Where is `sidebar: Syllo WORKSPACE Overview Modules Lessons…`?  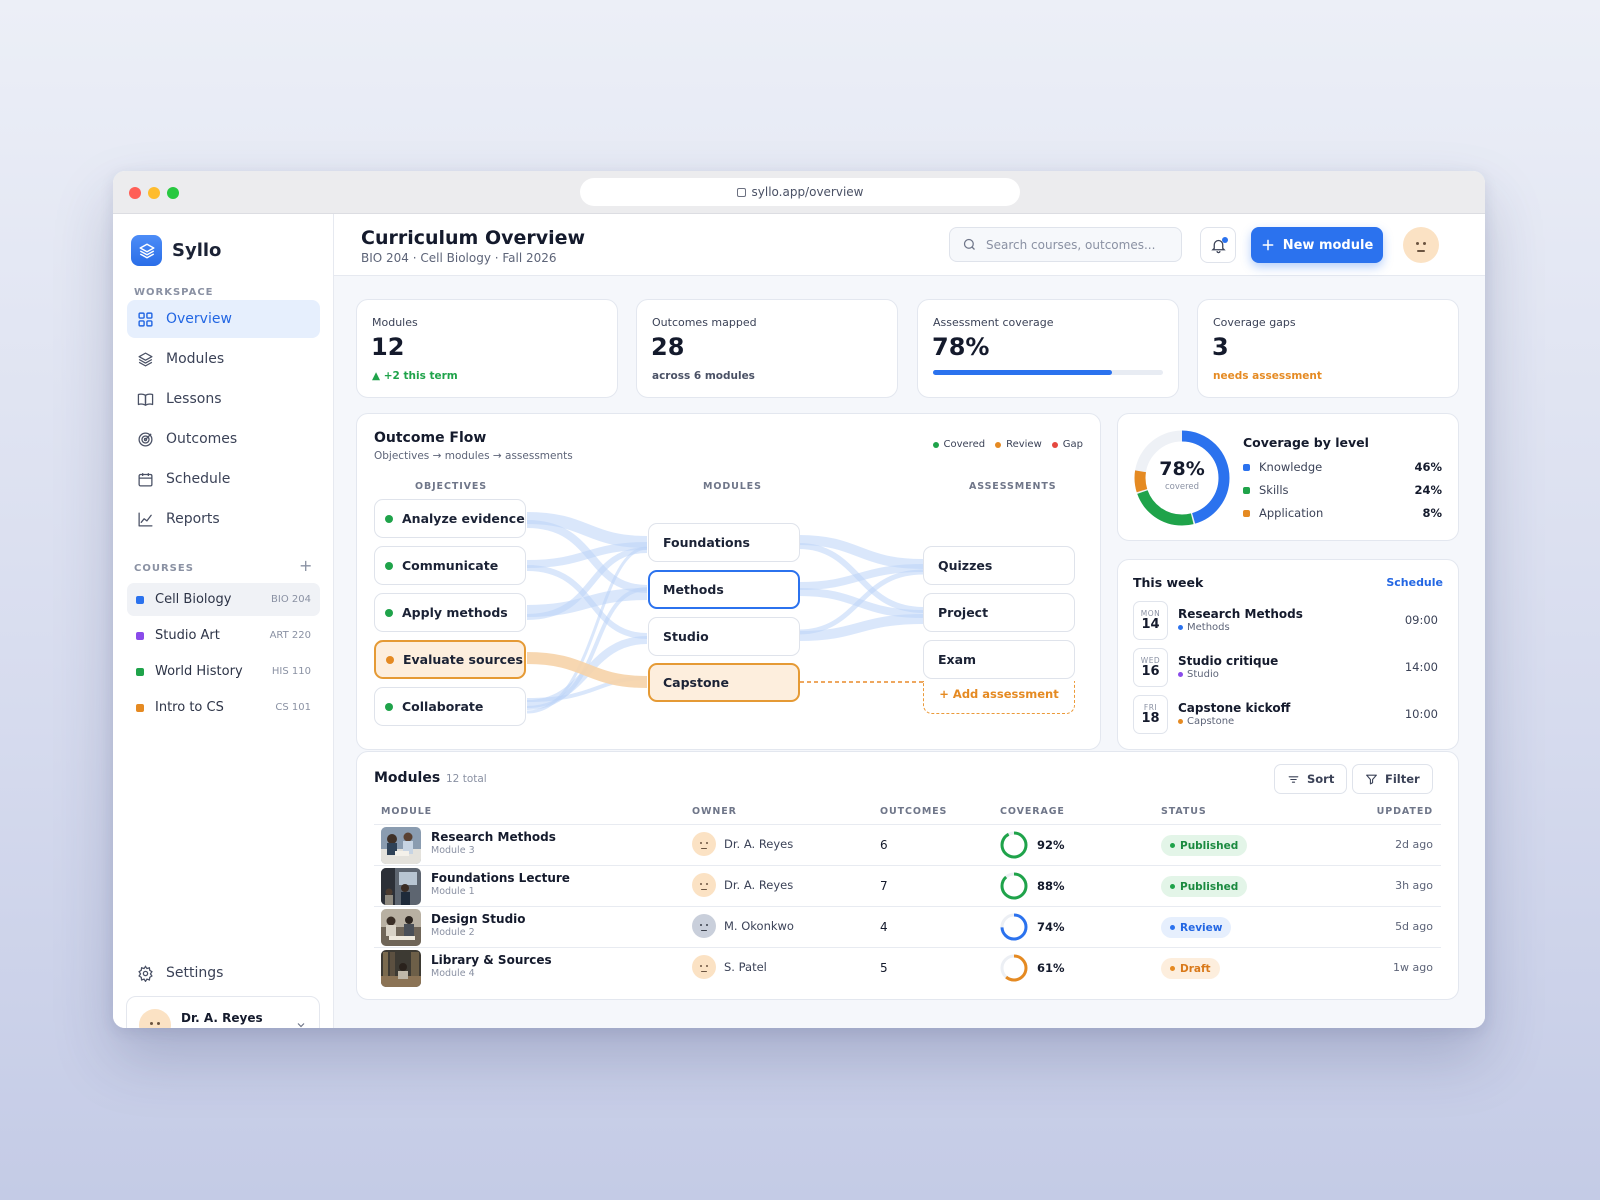 sidebar: Syllo WORKSPACE Overview Modules Lessons… is located at coordinates (223, 621).